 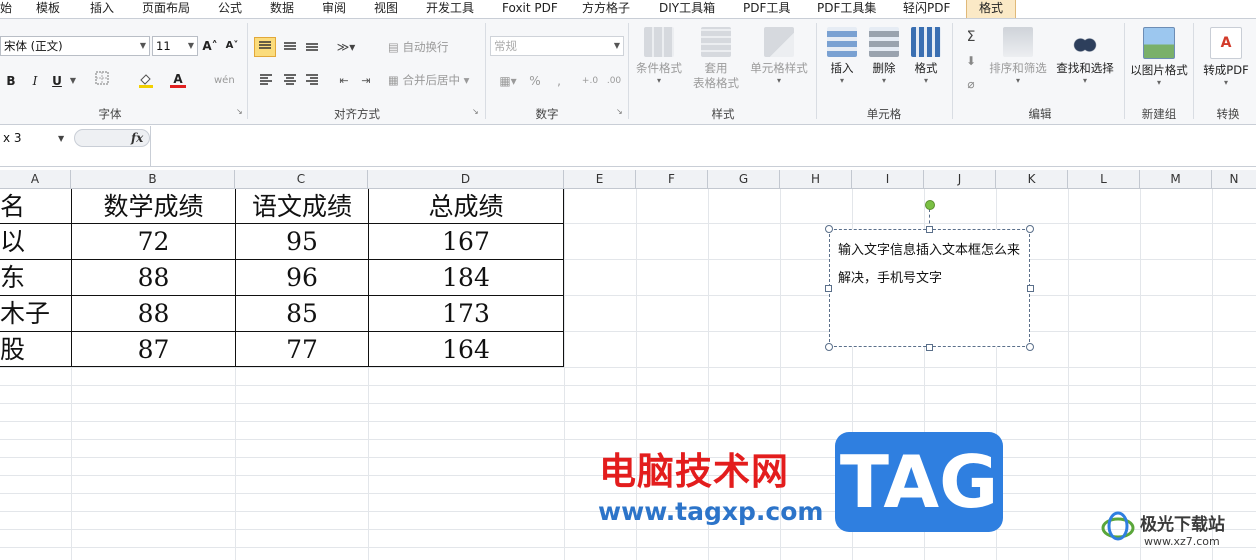 What do you see at coordinates (344, 81) in the screenshot?
I see `indent-decrease-icon: ⇤` at bounding box center [344, 81].